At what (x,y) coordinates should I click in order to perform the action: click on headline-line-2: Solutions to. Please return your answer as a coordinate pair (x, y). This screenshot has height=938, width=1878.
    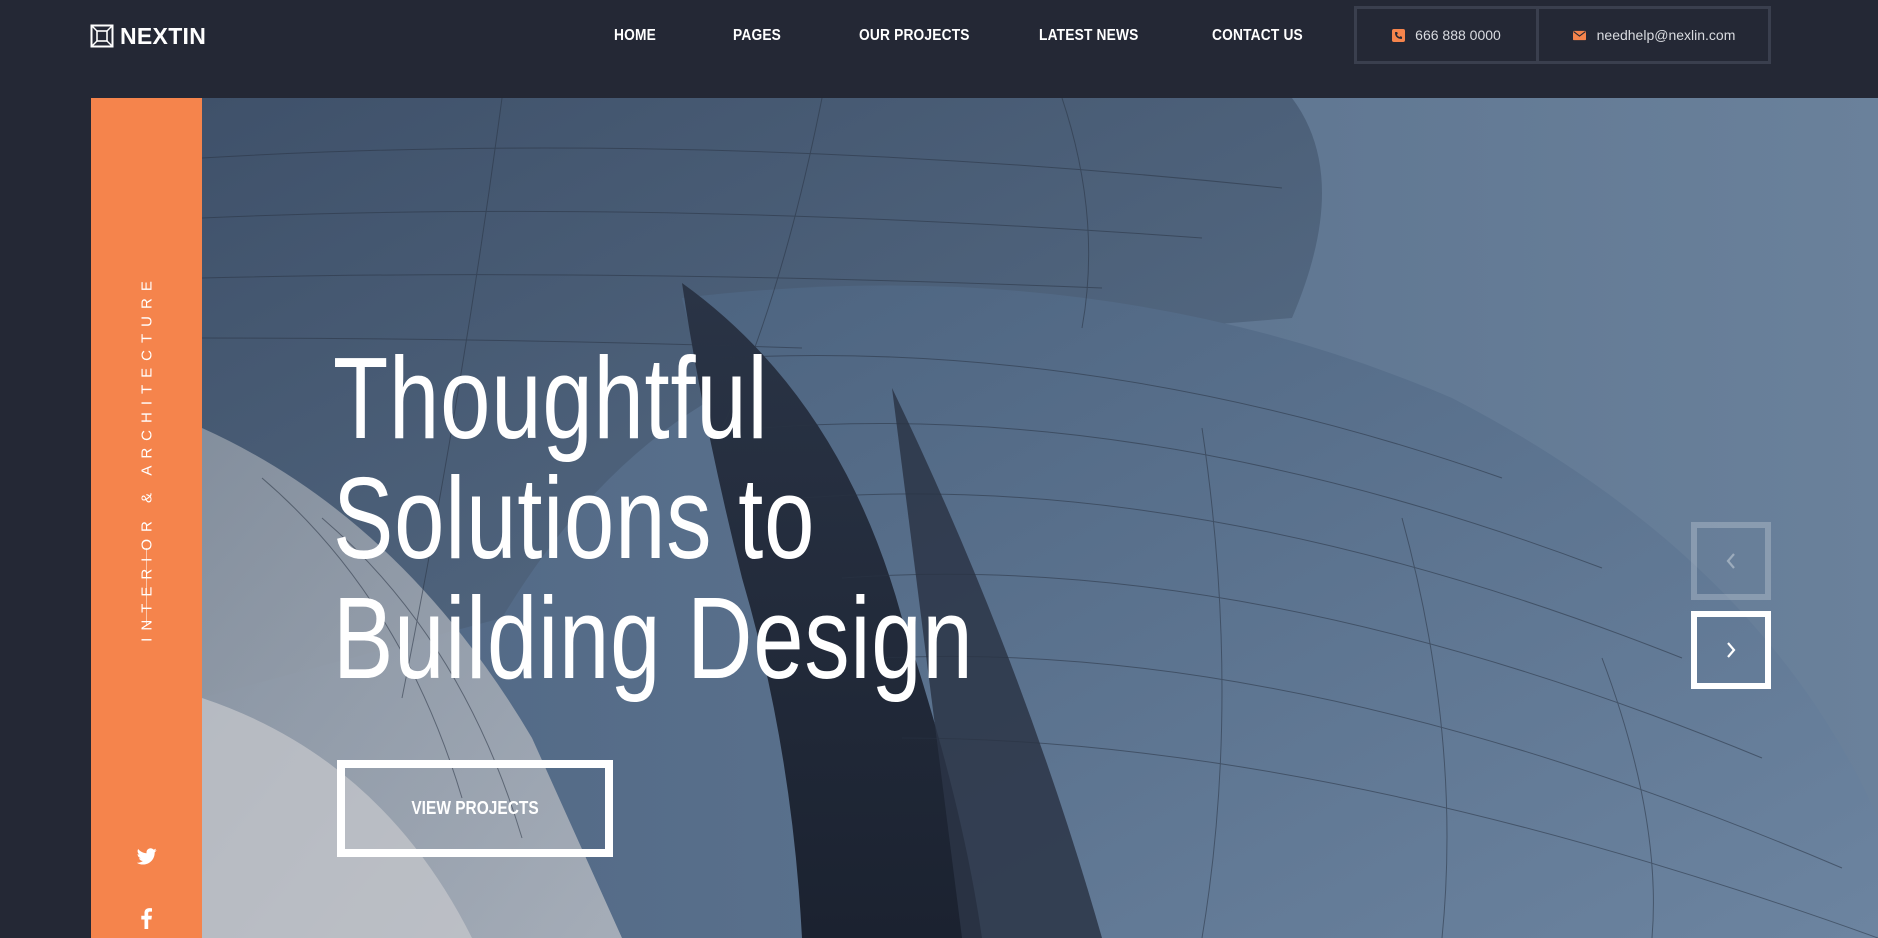
    Looking at the image, I should click on (574, 518).